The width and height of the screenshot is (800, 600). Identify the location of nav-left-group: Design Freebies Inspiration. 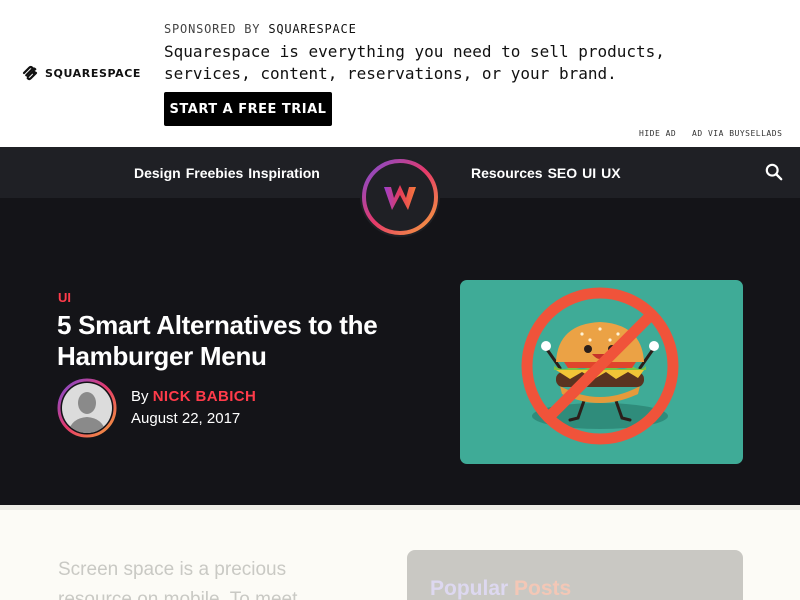
(227, 172).